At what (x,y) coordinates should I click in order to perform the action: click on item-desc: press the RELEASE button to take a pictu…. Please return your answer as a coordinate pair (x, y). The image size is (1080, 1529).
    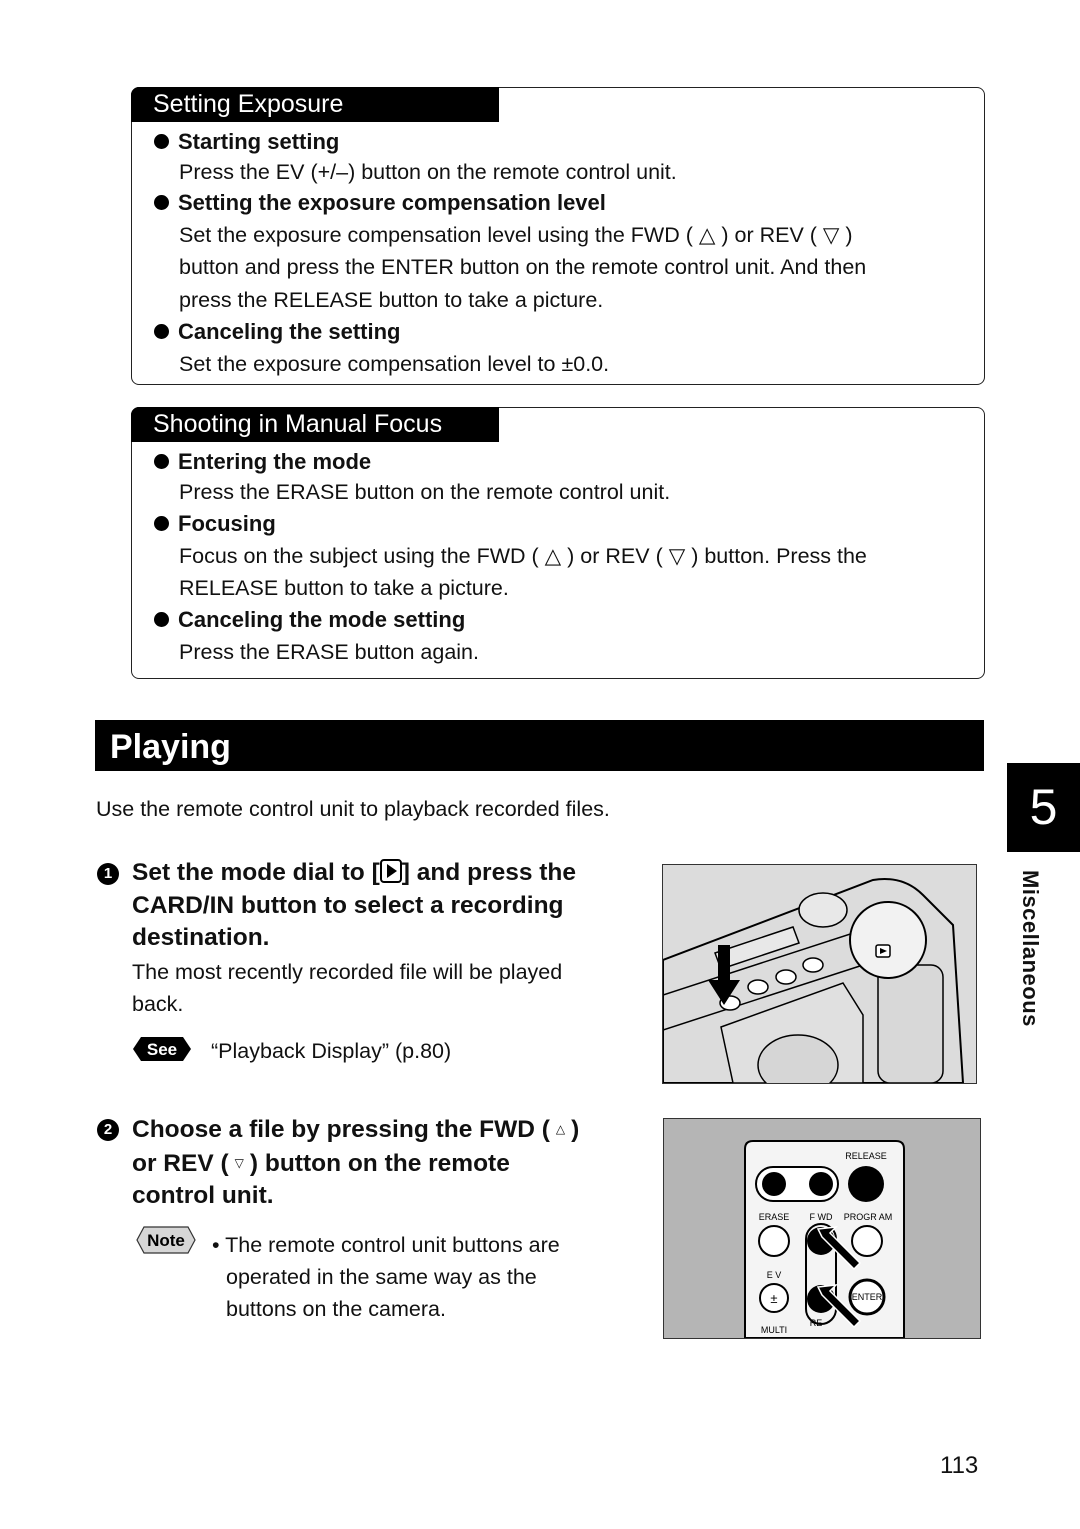
    Looking at the image, I should click on (391, 300).